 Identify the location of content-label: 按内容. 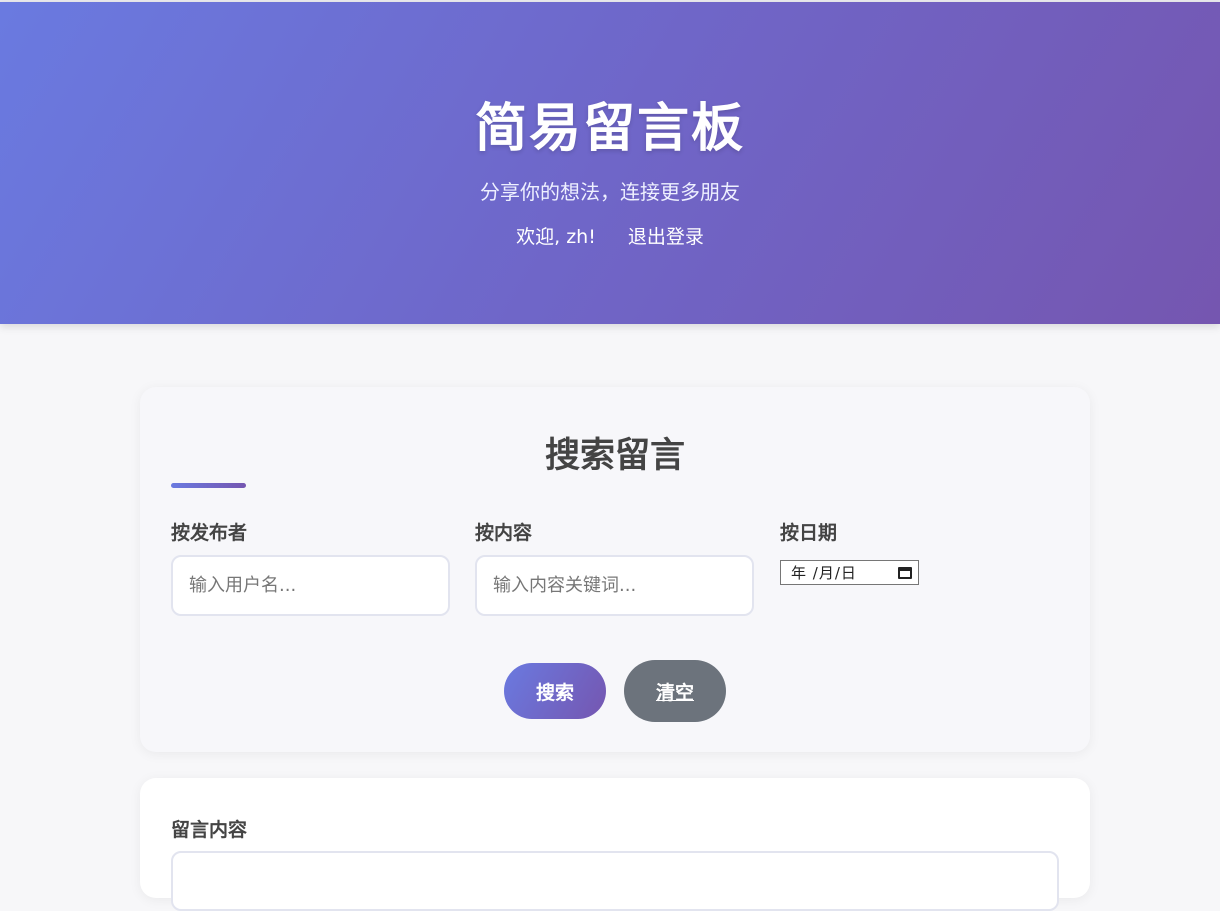
(504, 533).